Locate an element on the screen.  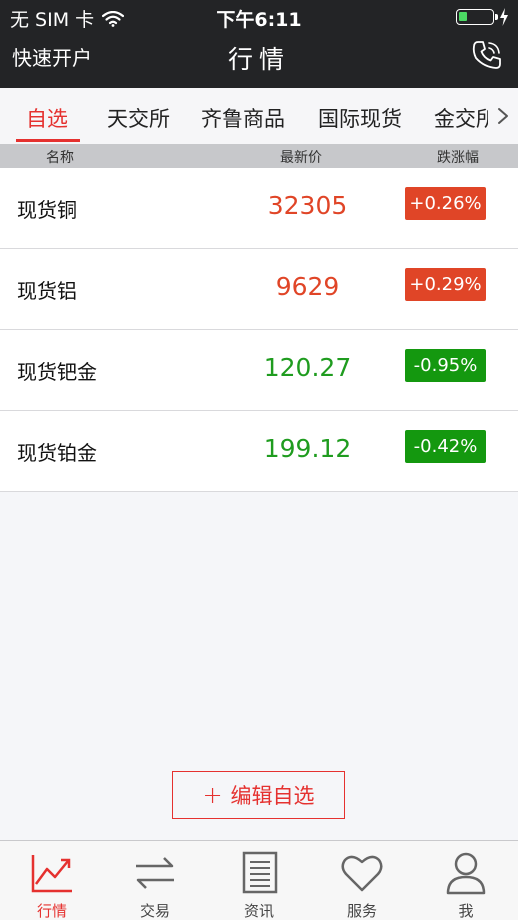
battery-level is located at coordinates (463, 16).